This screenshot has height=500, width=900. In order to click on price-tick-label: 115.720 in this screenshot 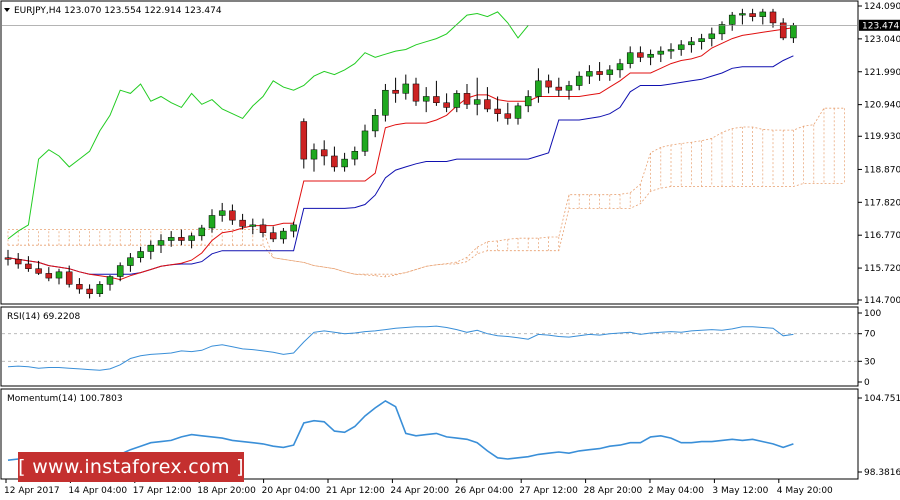, I will do `click(882, 269)`.